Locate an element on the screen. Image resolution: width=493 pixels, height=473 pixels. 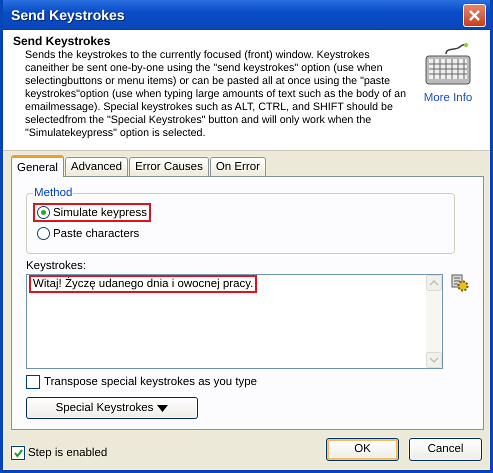
close-button is located at coordinates (474, 15).